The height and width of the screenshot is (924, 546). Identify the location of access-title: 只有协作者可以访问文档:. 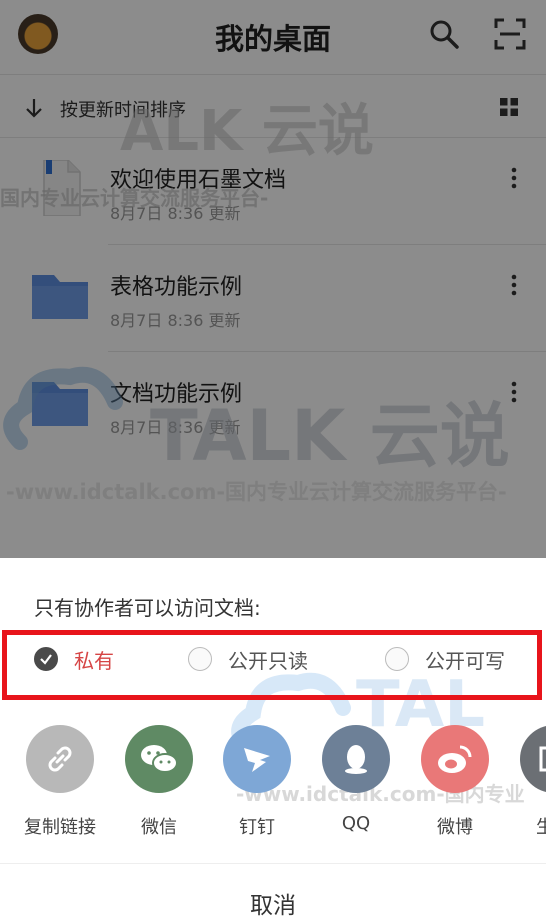
(147, 608).